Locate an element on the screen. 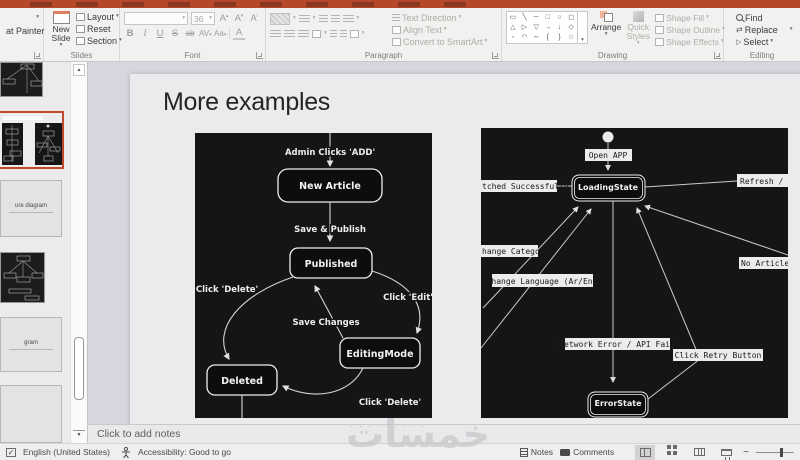 This screenshot has height=460, width=800. shape-fill-button: Shape Fill ▾ is located at coordinates (690, 17).